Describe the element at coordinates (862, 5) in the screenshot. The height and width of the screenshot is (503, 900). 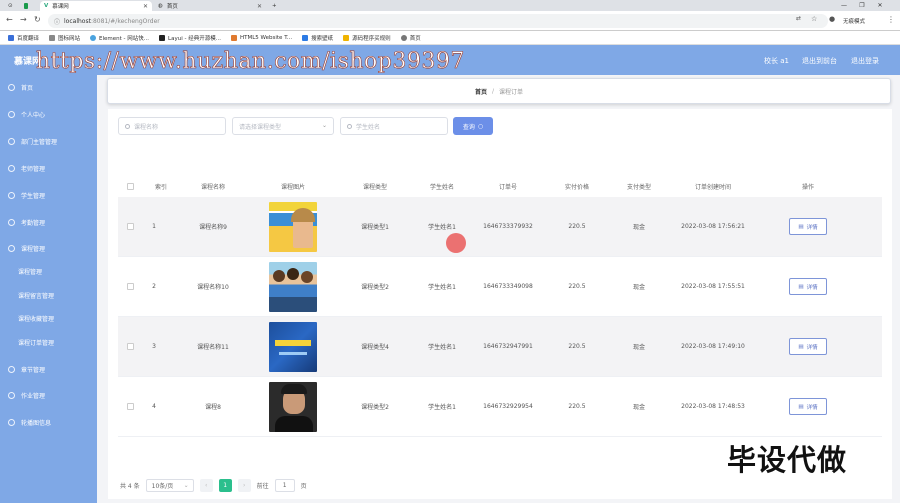
I see `restore-icon: ❐` at that location.